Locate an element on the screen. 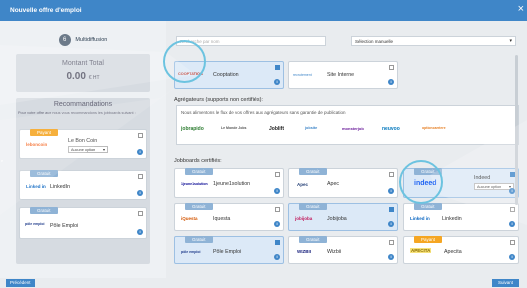 The width and height of the screenshot is (527, 288). monster-logo: monsterjob is located at coordinates (353, 128).